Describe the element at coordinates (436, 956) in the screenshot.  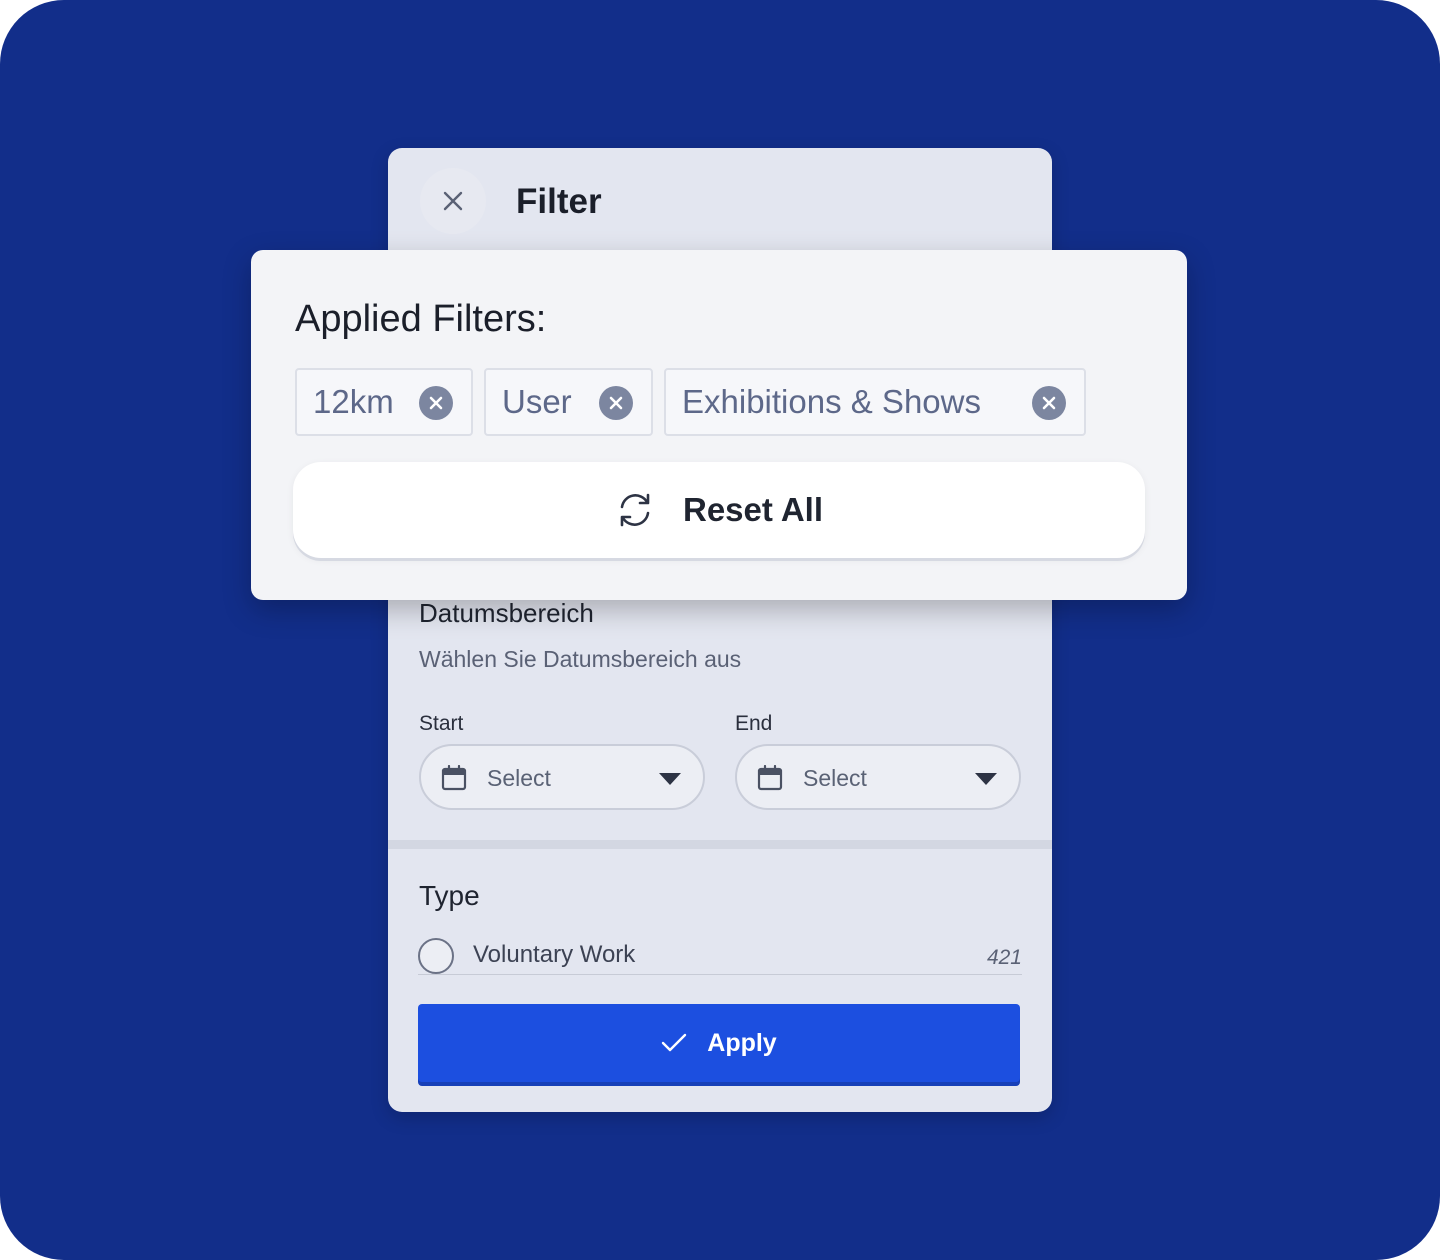
I see `type-option-radio` at that location.